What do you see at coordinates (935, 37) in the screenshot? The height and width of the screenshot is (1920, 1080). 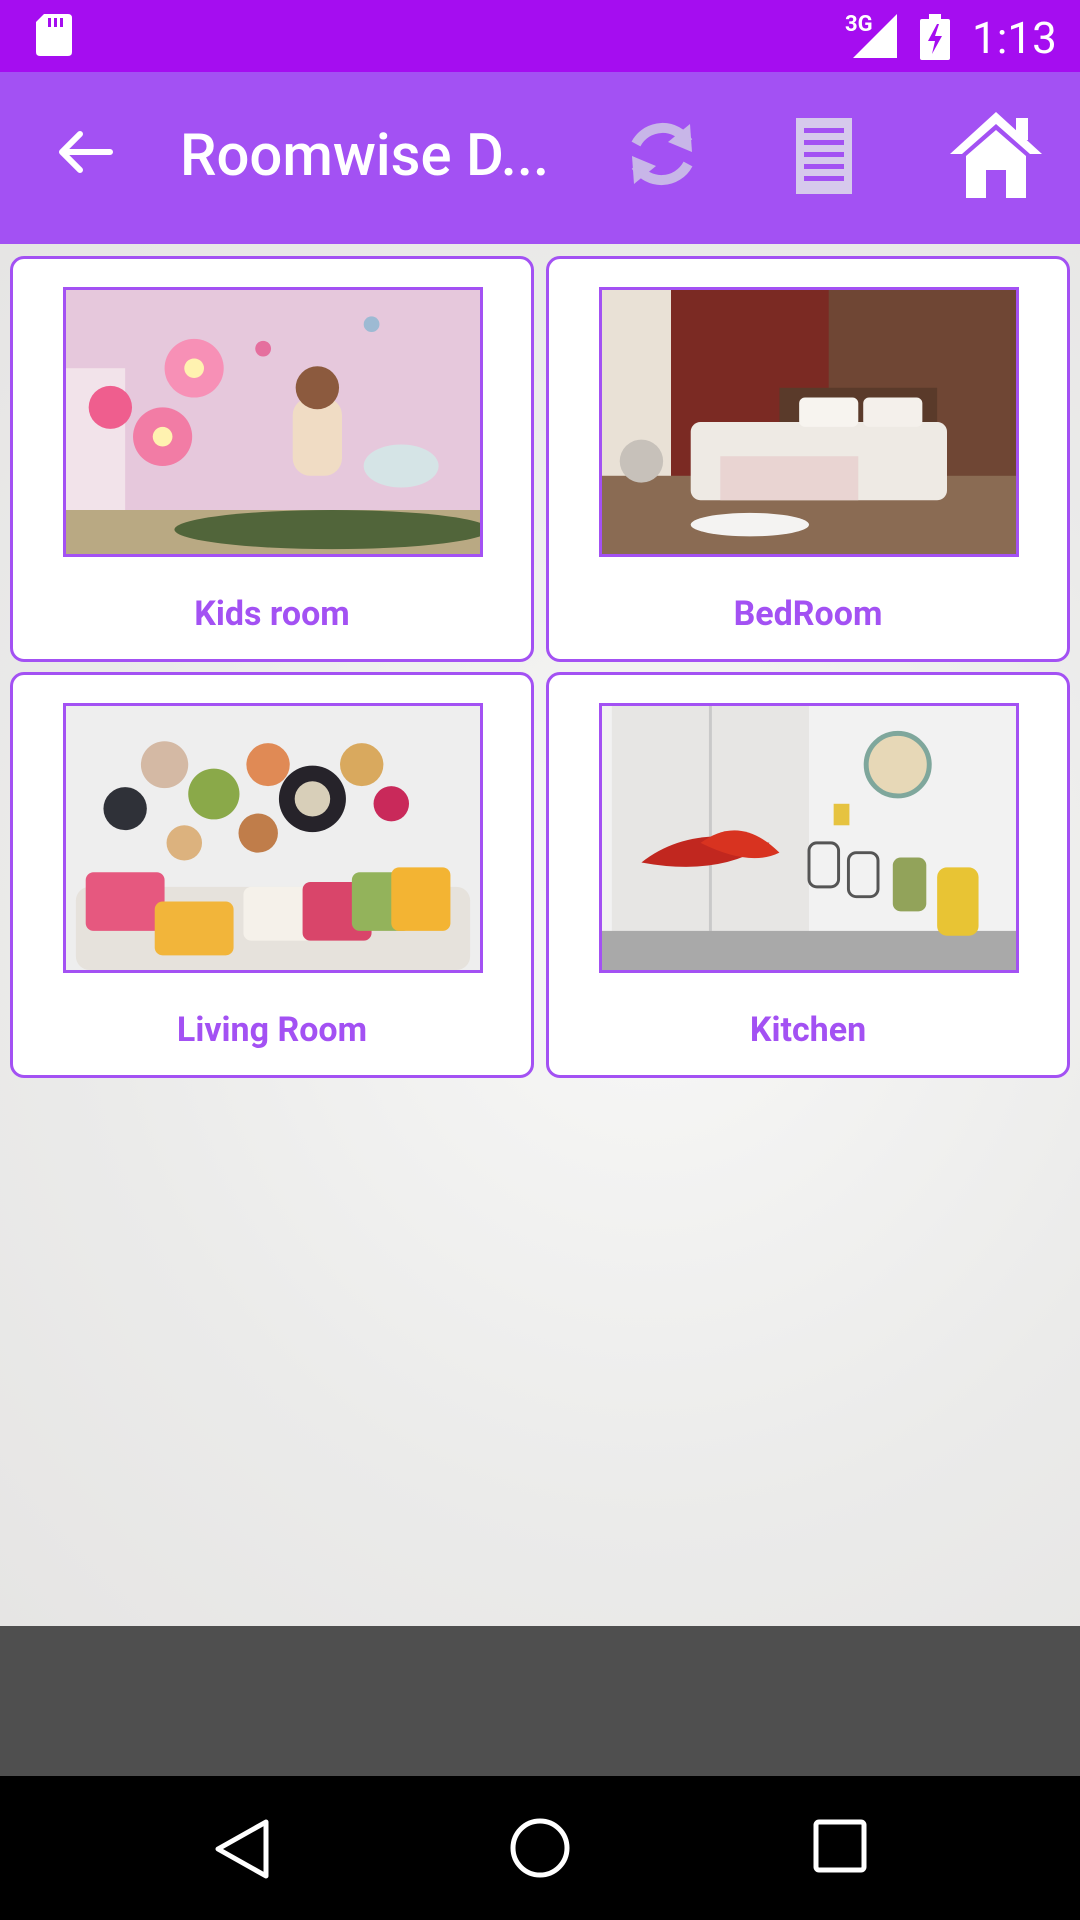 I see `battery-charging-icon` at bounding box center [935, 37].